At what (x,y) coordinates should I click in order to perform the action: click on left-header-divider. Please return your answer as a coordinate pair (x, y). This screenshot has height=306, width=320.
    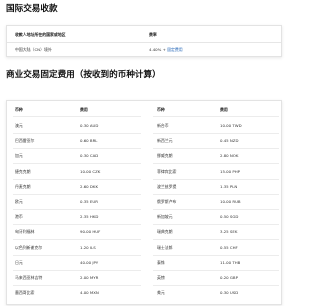
    Looking at the image, I should click on (77, 116).